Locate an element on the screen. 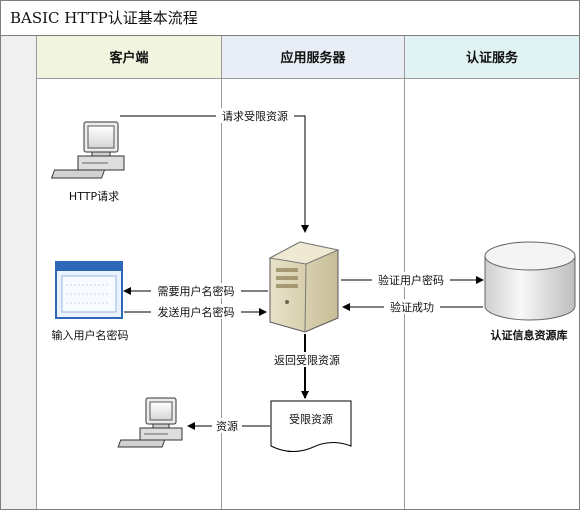 The width and height of the screenshot is (580, 510). lane-label-client: 客户端 is located at coordinates (128, 58).